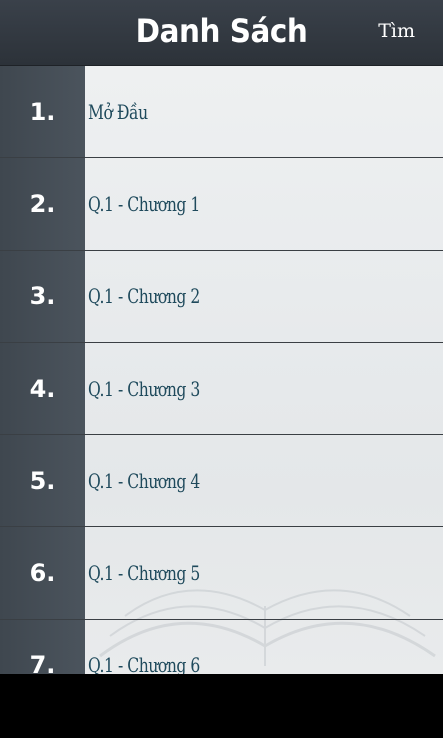 The height and width of the screenshot is (738, 443). What do you see at coordinates (144, 663) in the screenshot?
I see `chapter-title: Q.1 - Chương 6` at bounding box center [144, 663].